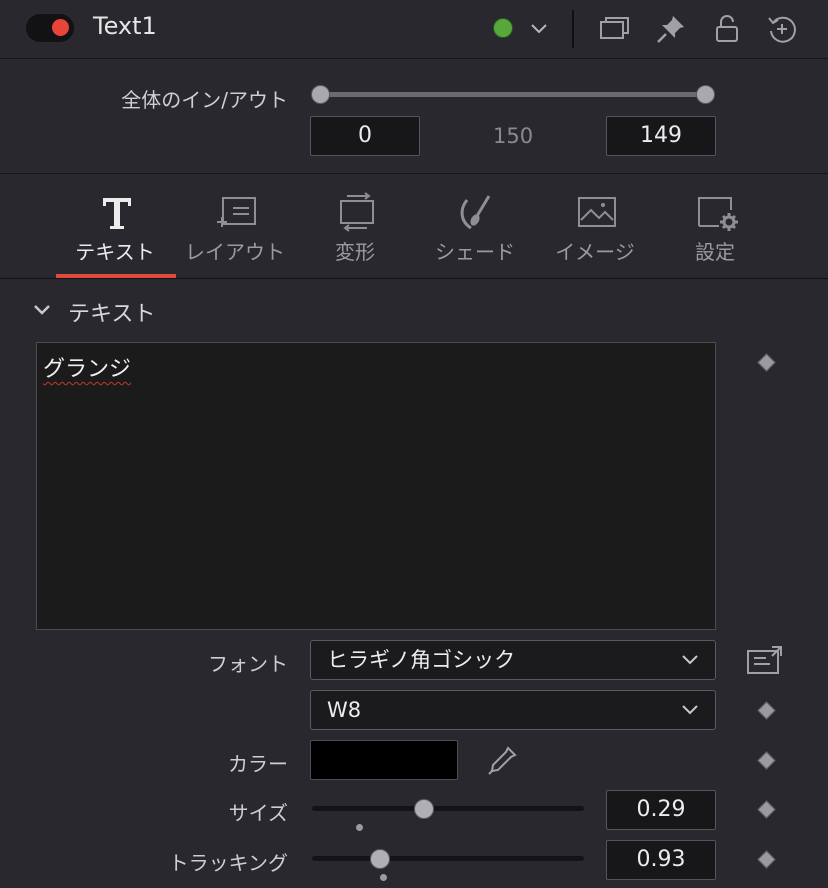 The height and width of the screenshot is (888, 828). Describe the element at coordinates (235, 252) in the screenshot. I see `tab-layout-label: レイアウト` at that location.